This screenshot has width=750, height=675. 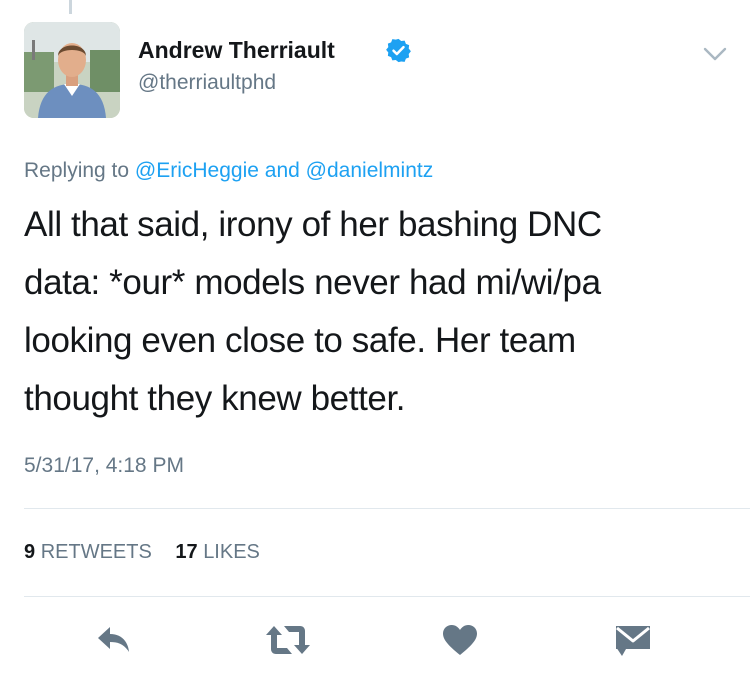 What do you see at coordinates (77, 170) in the screenshot?
I see `replying-to-prefix: Replying to` at bounding box center [77, 170].